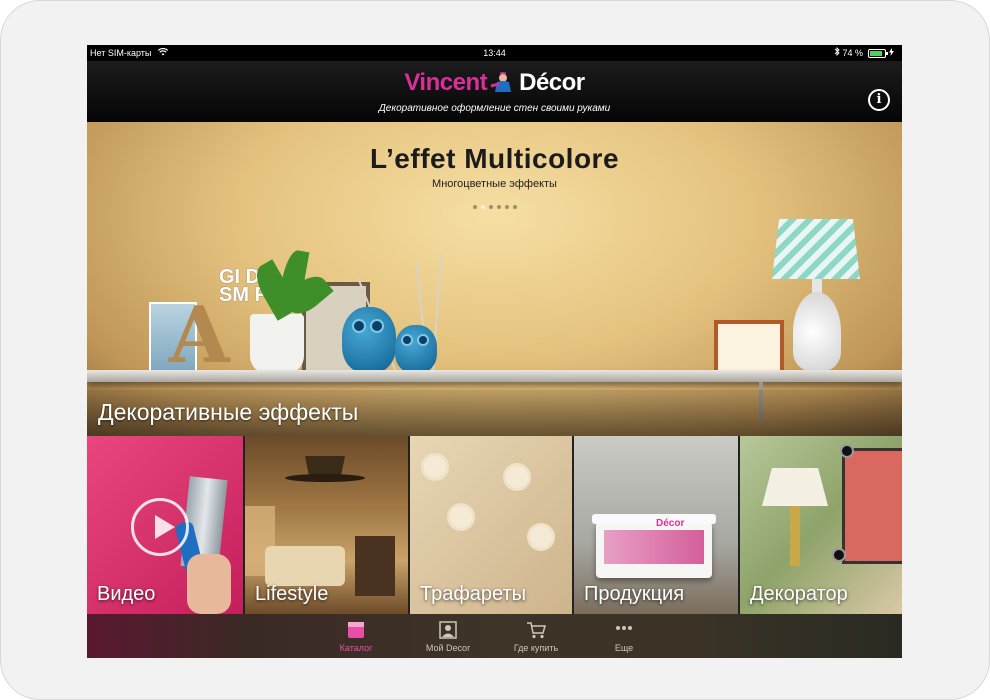 This screenshot has width=990, height=700. What do you see at coordinates (799, 594) in the screenshot?
I see `tile-label: Декоратор` at bounding box center [799, 594].